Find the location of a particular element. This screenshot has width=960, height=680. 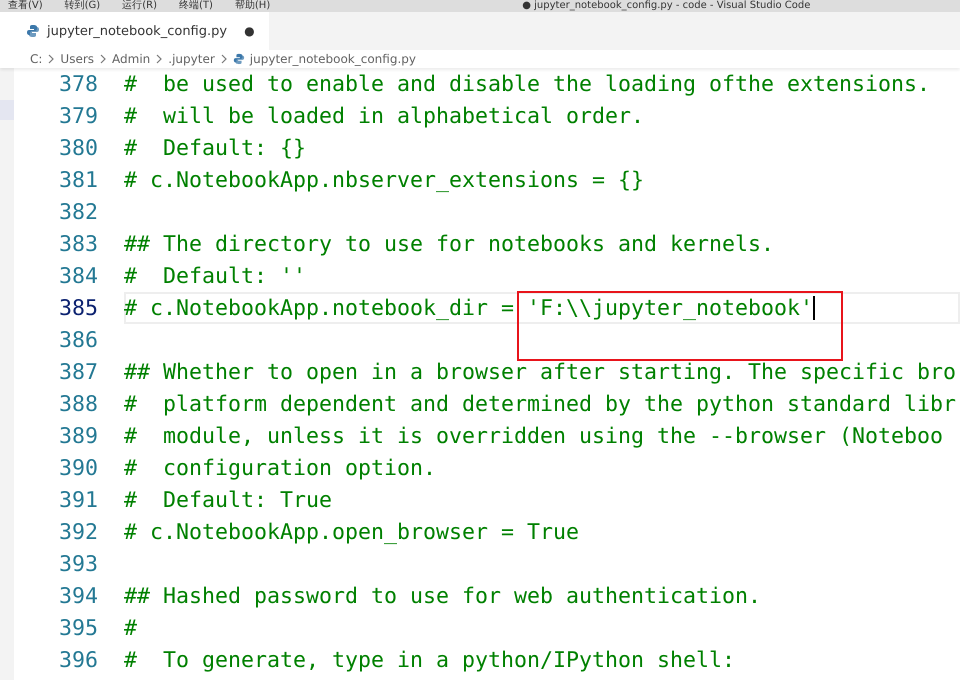

line-number: 389 is located at coordinates (78, 436).